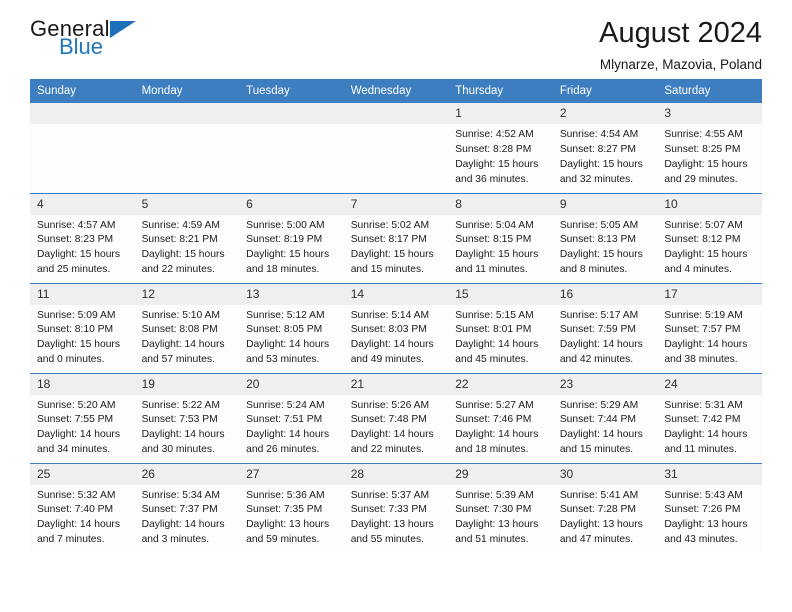  What do you see at coordinates (183, 532) in the screenshot?
I see `daylight-duration: Daylight: 14 hours and 3 minutes.` at bounding box center [183, 532].